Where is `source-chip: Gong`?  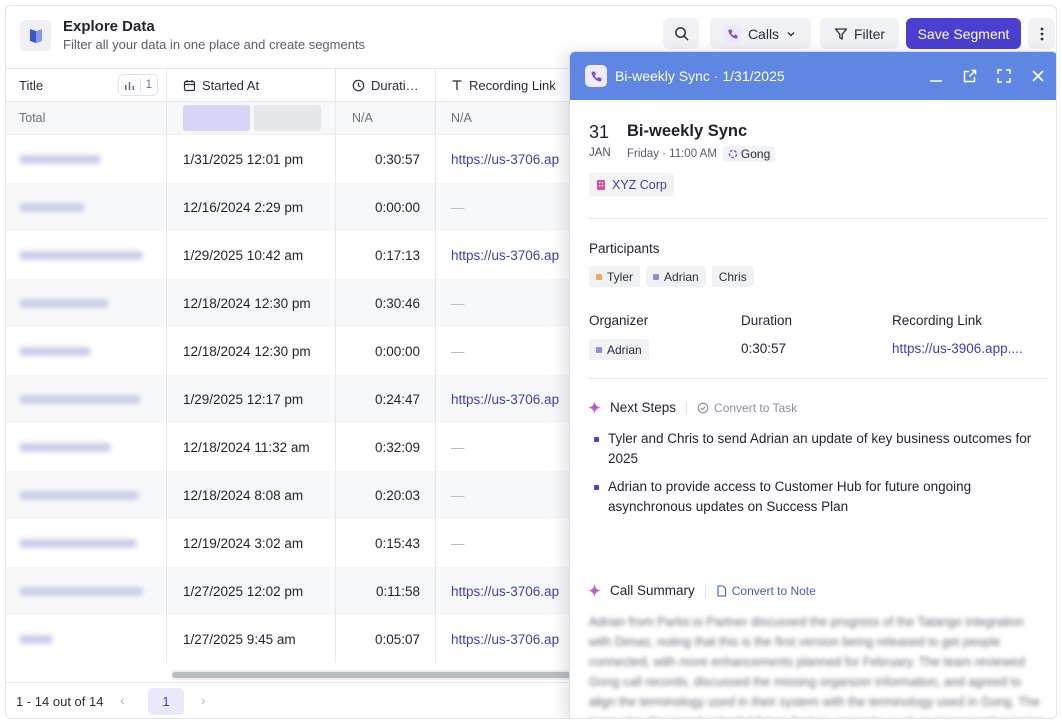
source-chip: Gong is located at coordinates (749, 154).